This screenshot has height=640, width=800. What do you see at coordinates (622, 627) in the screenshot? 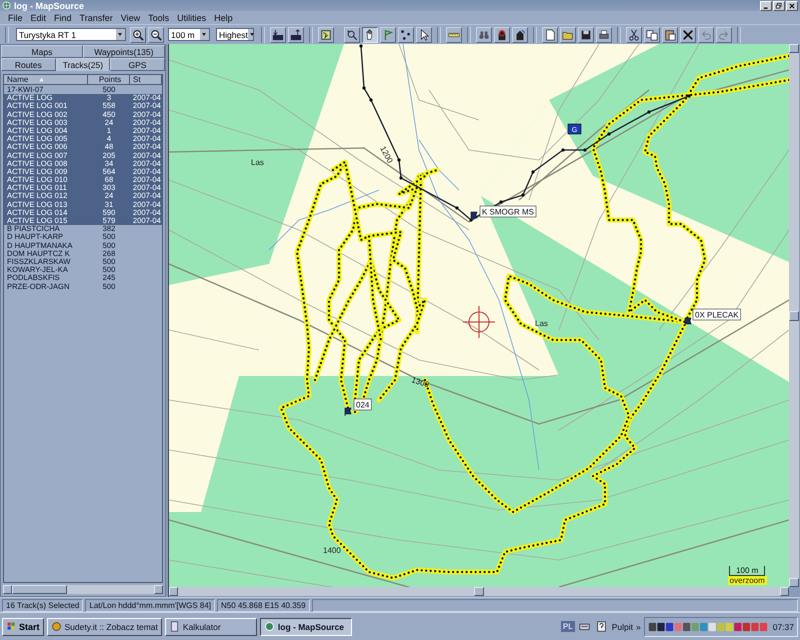
I see `desktop-toolbar-label: Pulpit` at bounding box center [622, 627].